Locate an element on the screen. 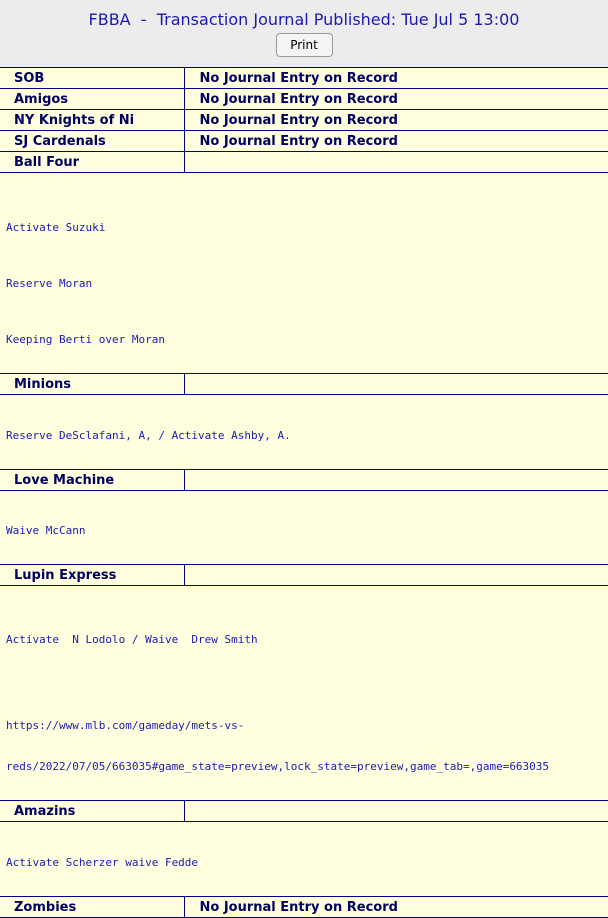 The image size is (608, 918). team-name: SJ Cardenals is located at coordinates (92, 141).